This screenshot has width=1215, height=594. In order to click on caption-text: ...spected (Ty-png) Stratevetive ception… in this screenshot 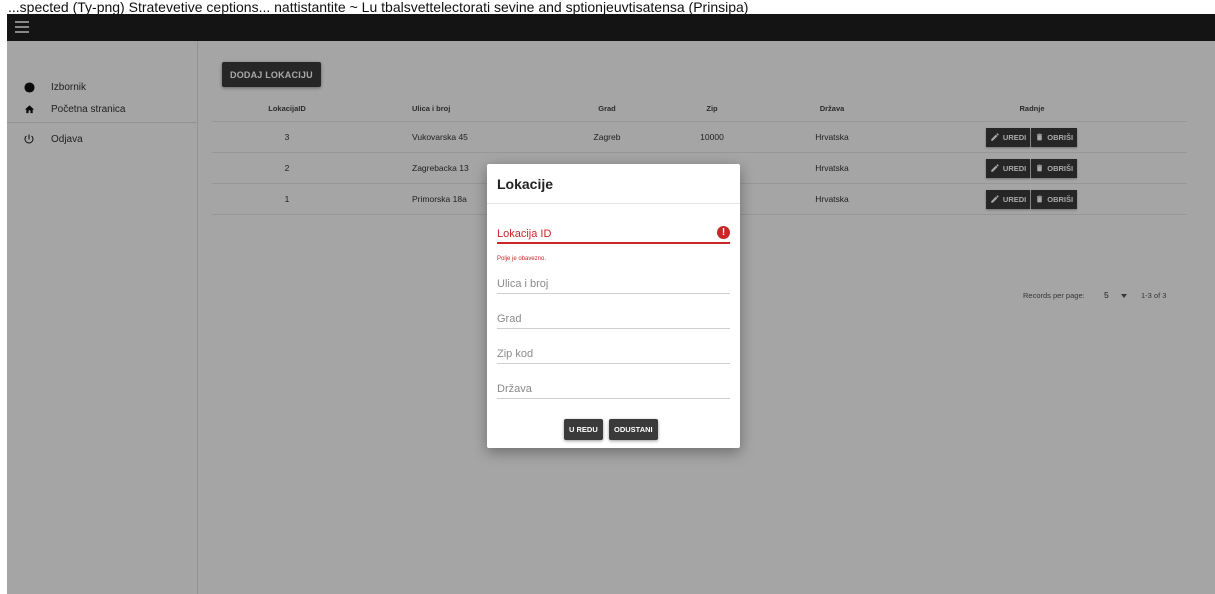, I will do `click(607, 7)`.